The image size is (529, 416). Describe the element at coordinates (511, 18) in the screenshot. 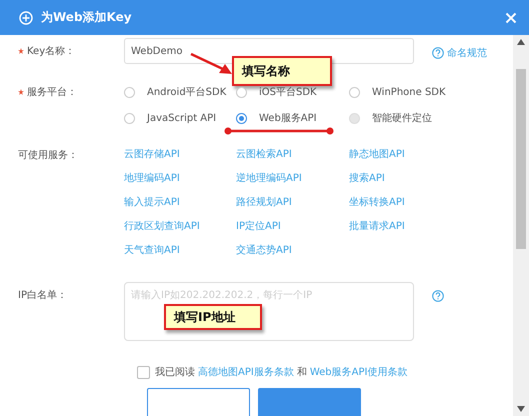

I see `close-icon` at that location.